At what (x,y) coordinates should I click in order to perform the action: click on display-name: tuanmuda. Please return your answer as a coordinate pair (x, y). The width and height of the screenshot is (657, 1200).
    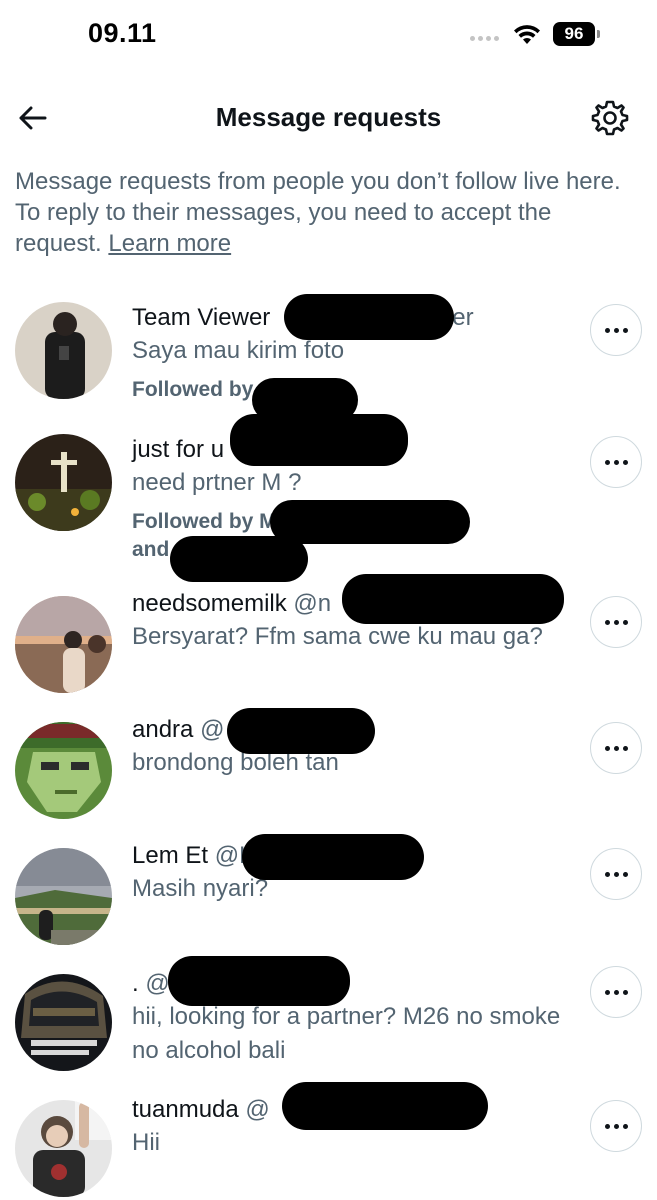
    Looking at the image, I should click on (185, 1109).